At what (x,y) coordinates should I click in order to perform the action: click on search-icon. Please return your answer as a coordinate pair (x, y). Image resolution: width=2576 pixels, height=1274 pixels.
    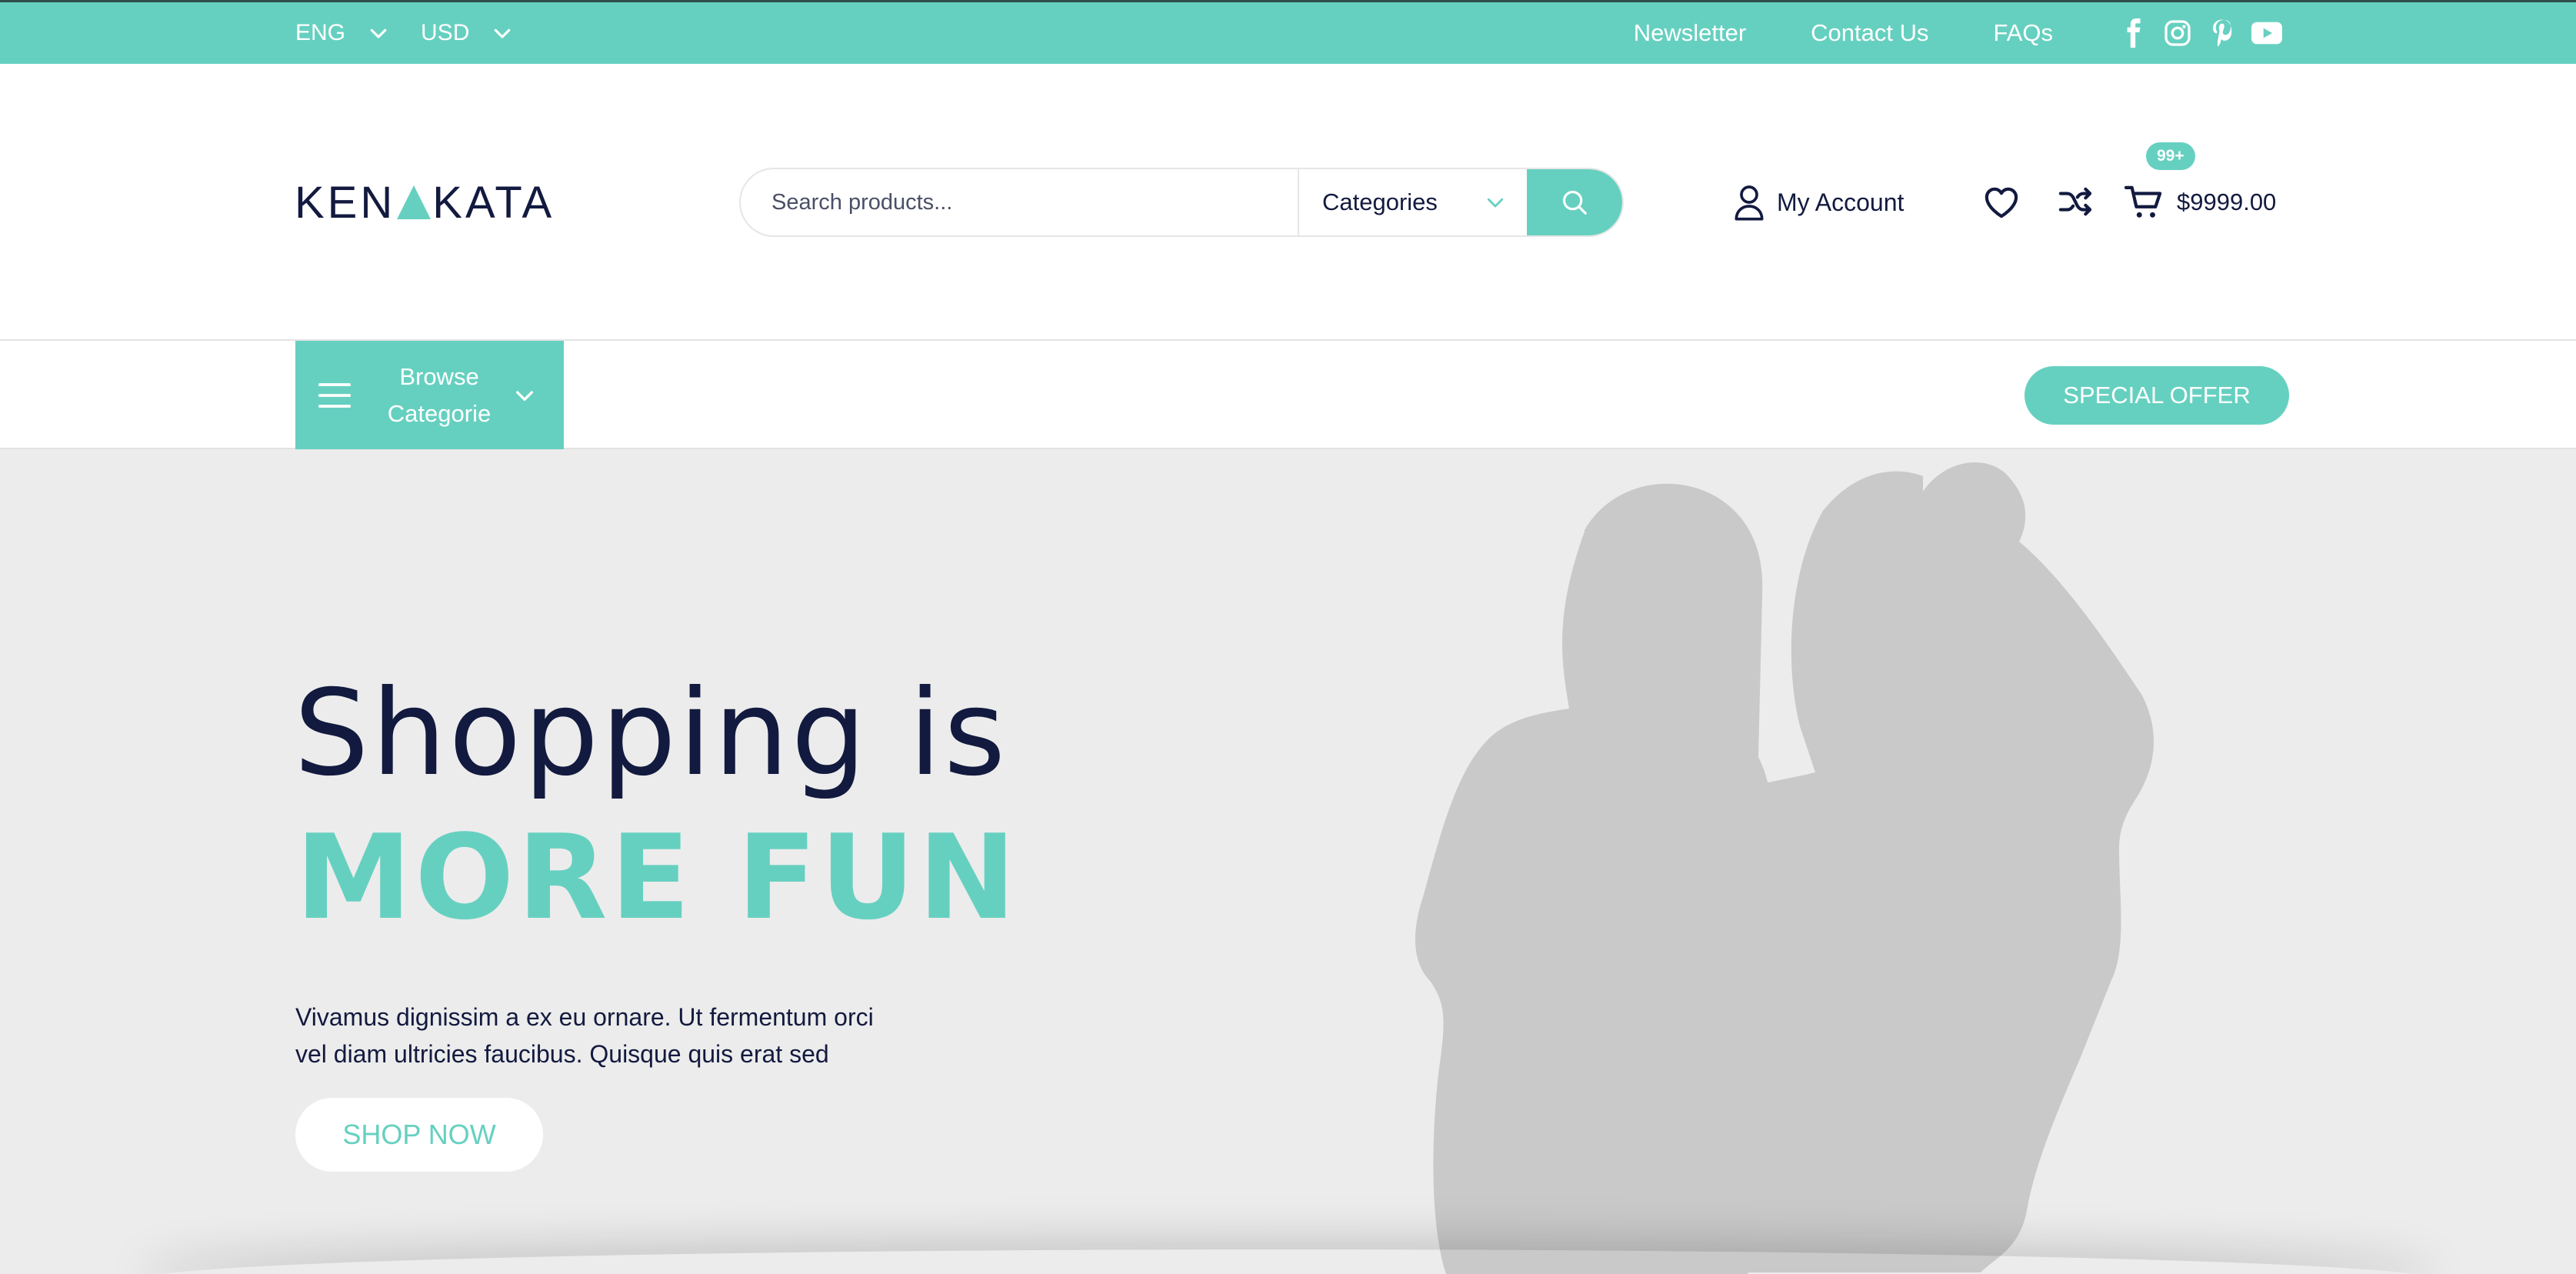
    Looking at the image, I should click on (1574, 202).